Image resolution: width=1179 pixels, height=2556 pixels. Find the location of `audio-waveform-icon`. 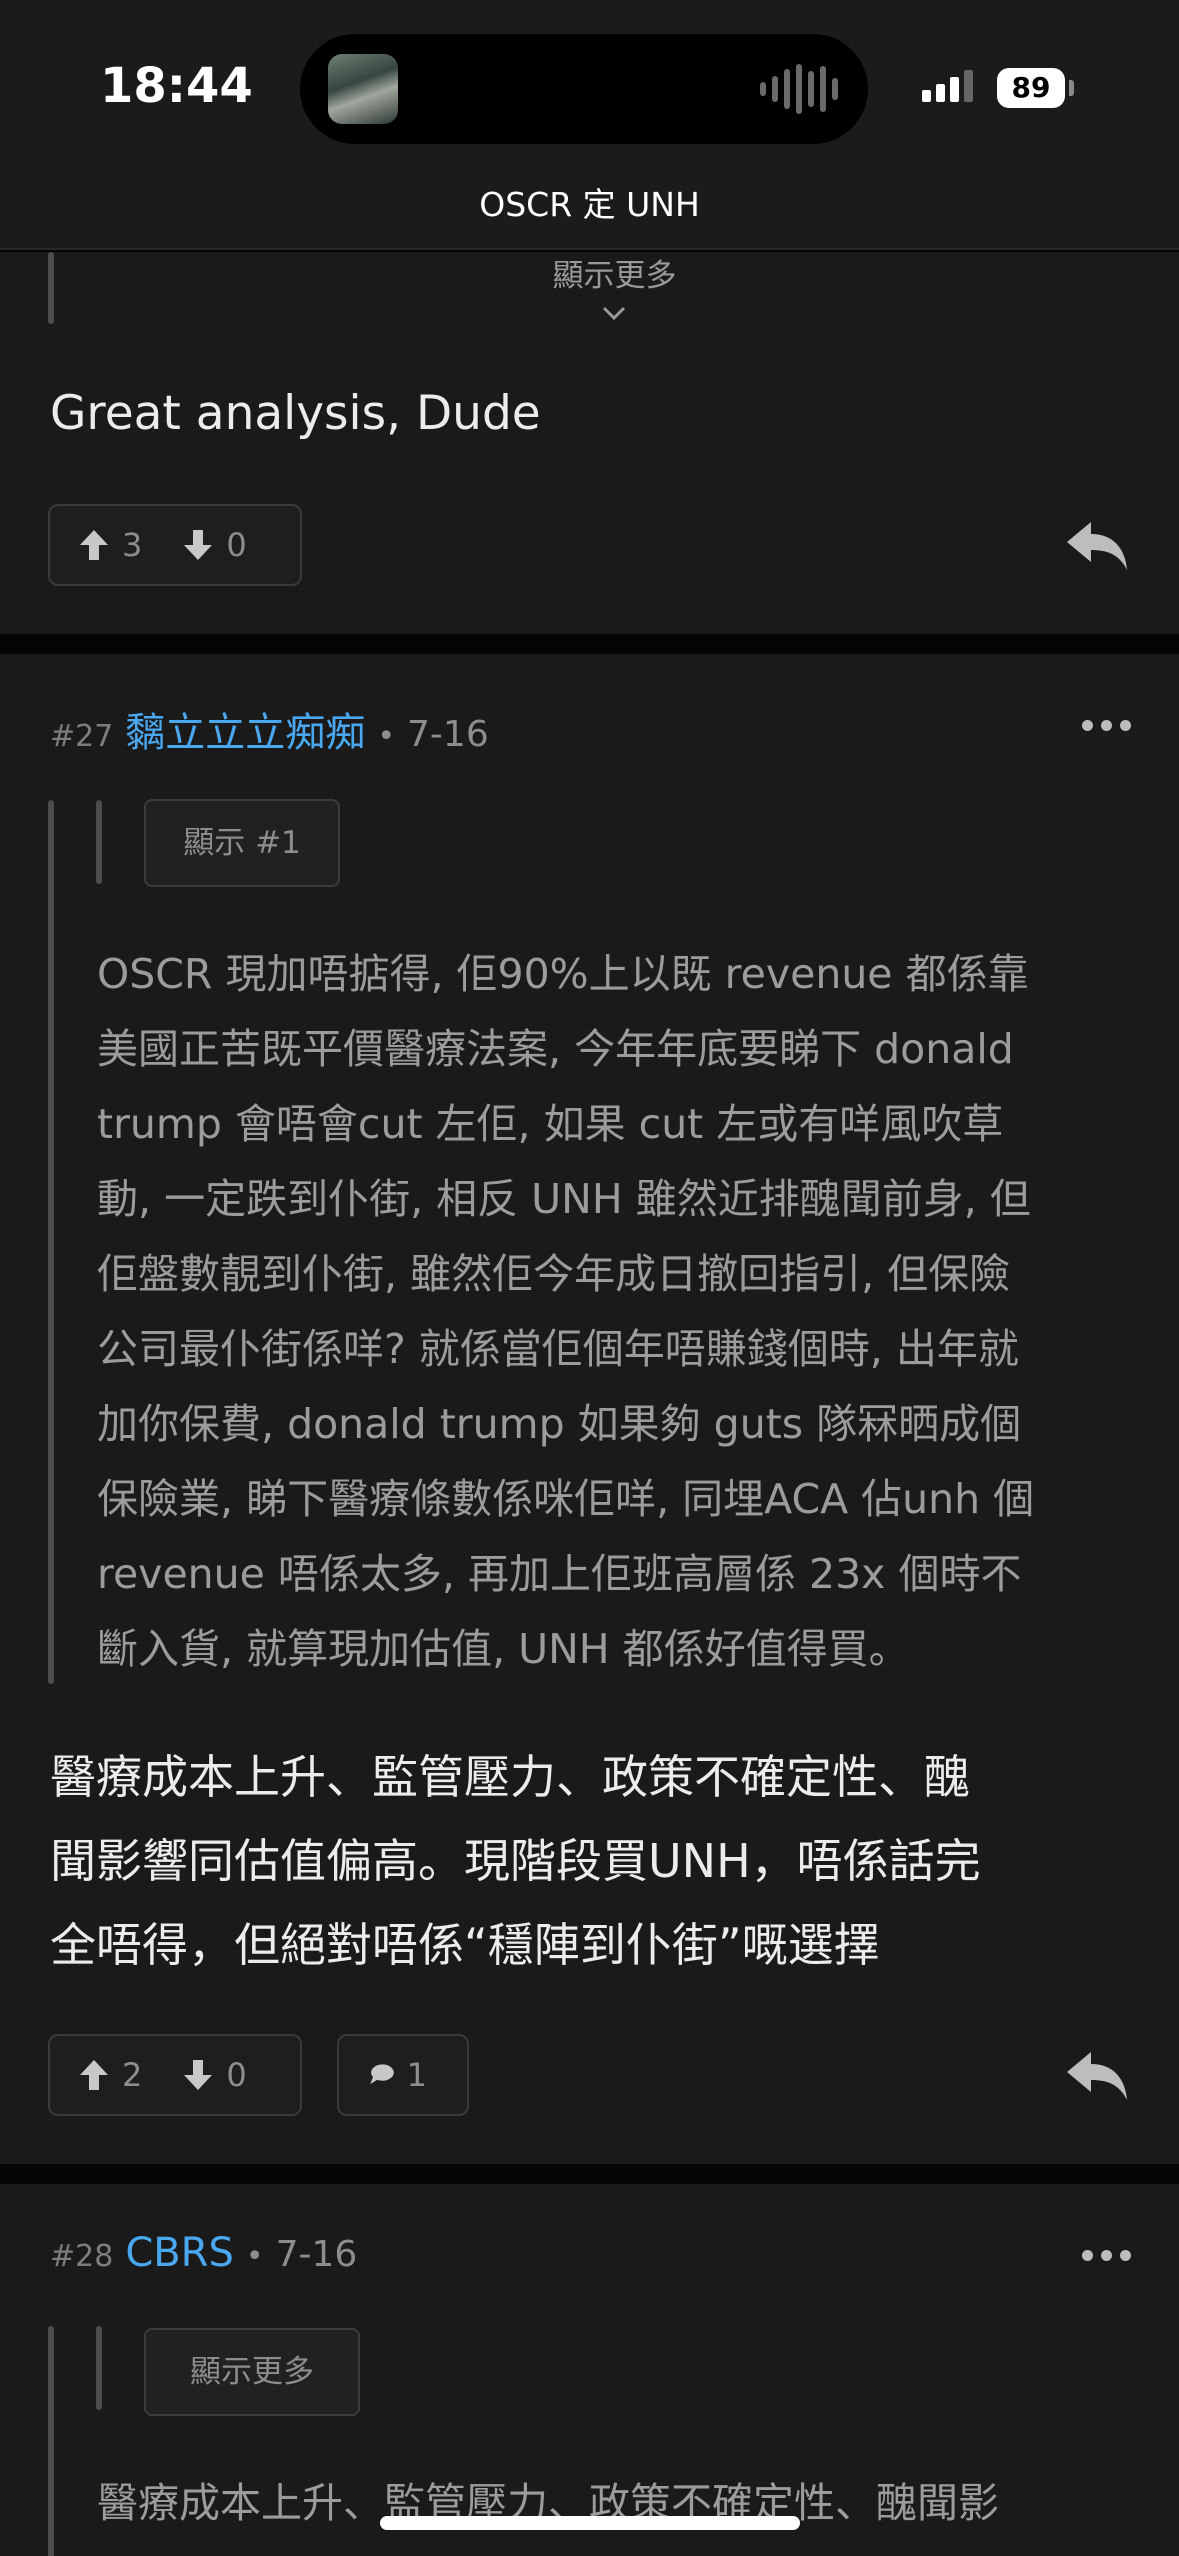

audio-waveform-icon is located at coordinates (799, 89).